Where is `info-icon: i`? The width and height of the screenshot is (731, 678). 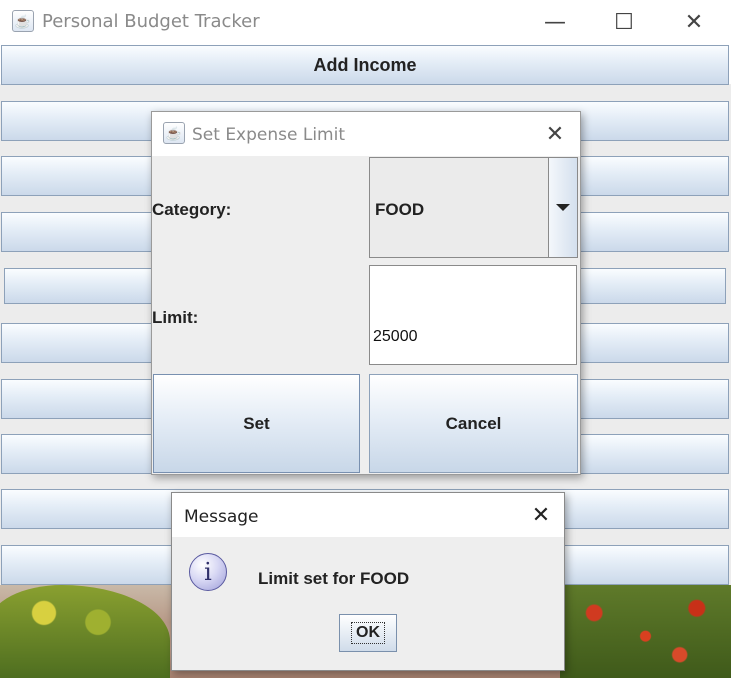
info-icon: i is located at coordinates (208, 572).